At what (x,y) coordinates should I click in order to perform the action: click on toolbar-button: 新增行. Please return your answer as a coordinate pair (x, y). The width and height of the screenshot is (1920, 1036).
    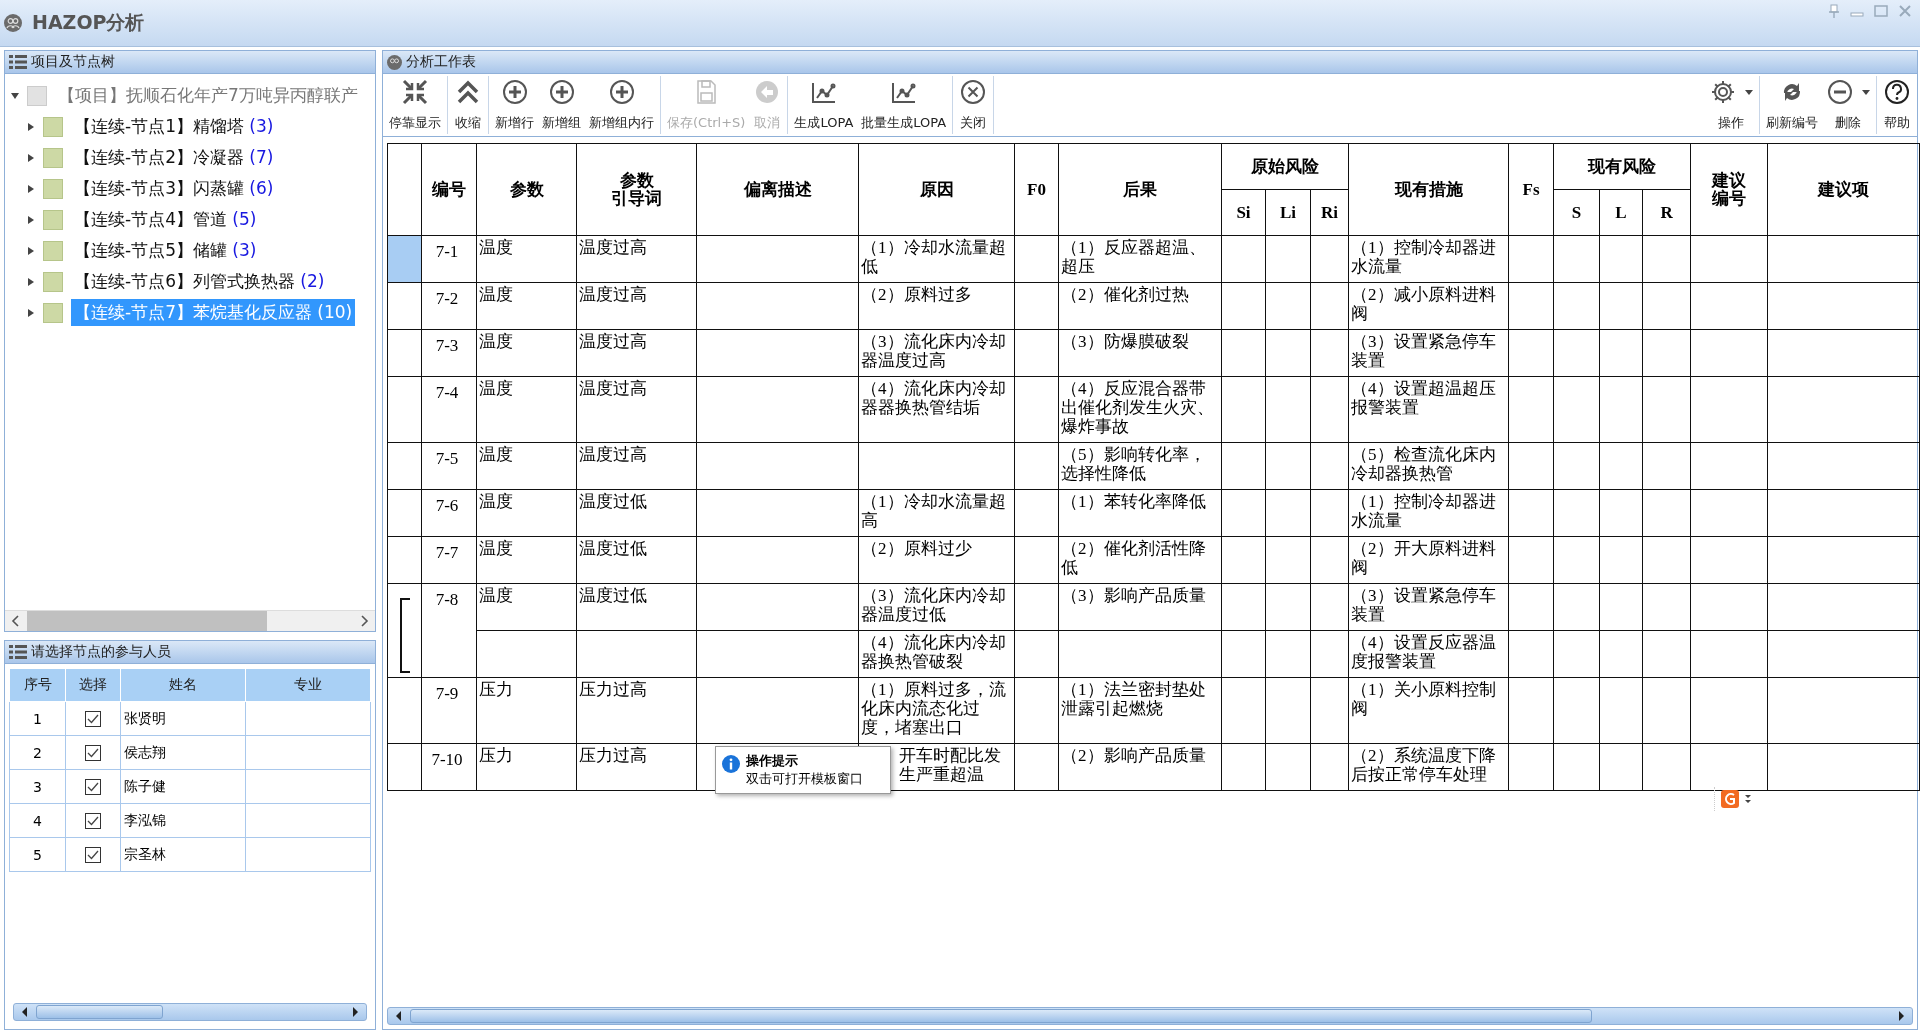
    Looking at the image, I should click on (514, 105).